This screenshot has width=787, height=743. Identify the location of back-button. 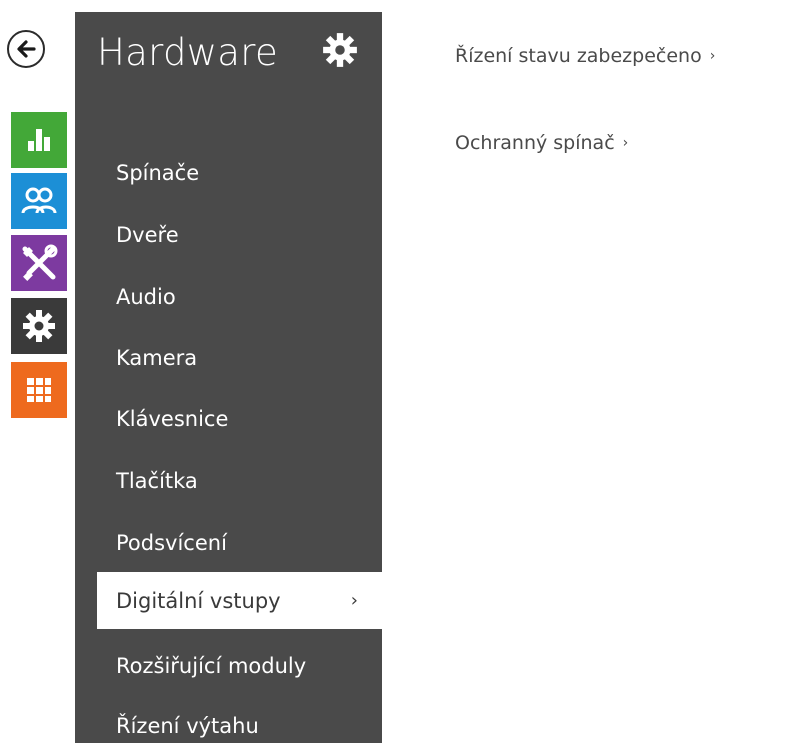
(26, 49).